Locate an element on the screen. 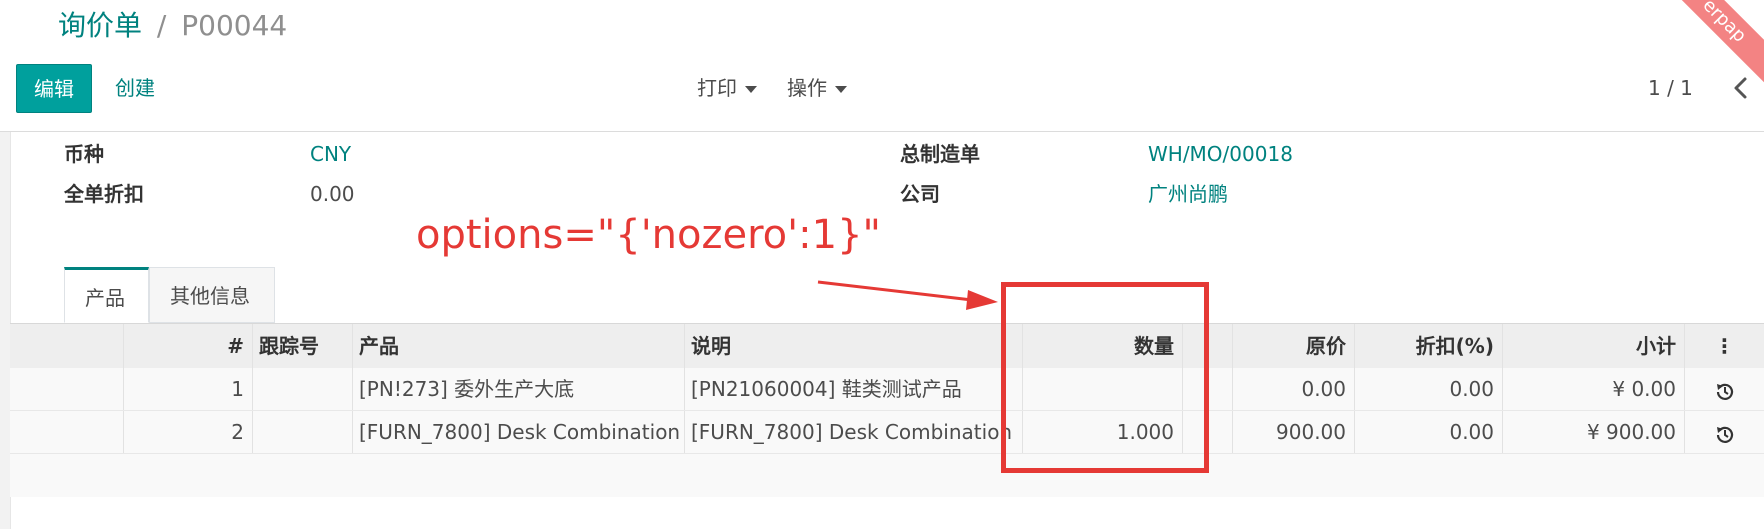  table-header-row: # 跟踪号 产品 说明 数量 原价 折扣(%) 小计 ⋮ is located at coordinates (887, 346).